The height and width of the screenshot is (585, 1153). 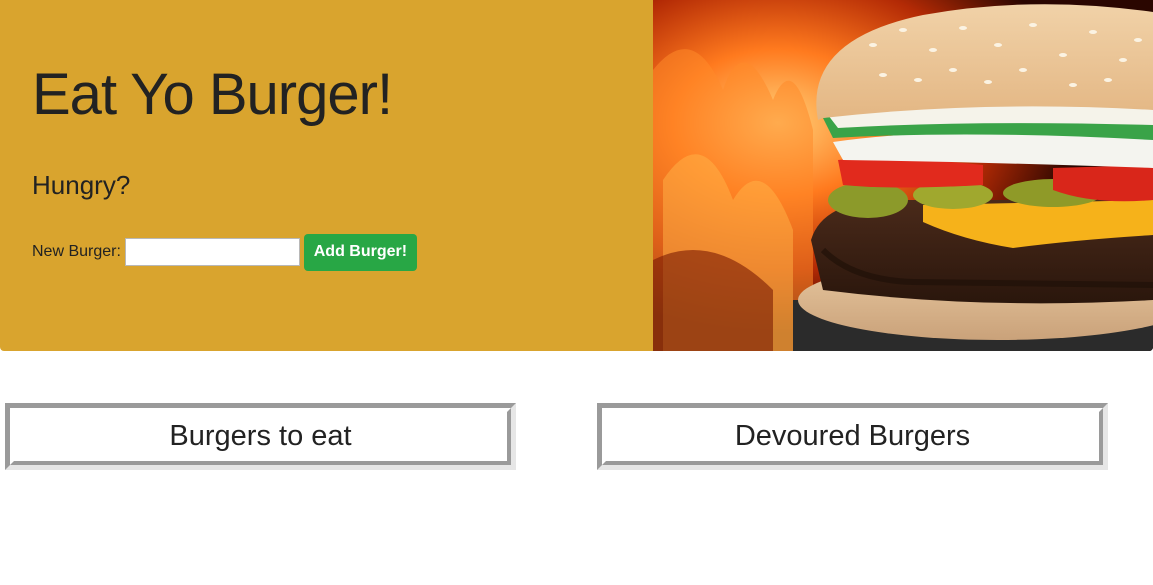 I want to click on burgers-to-eat-panel: Burgers to eat, so click(x=260, y=436).